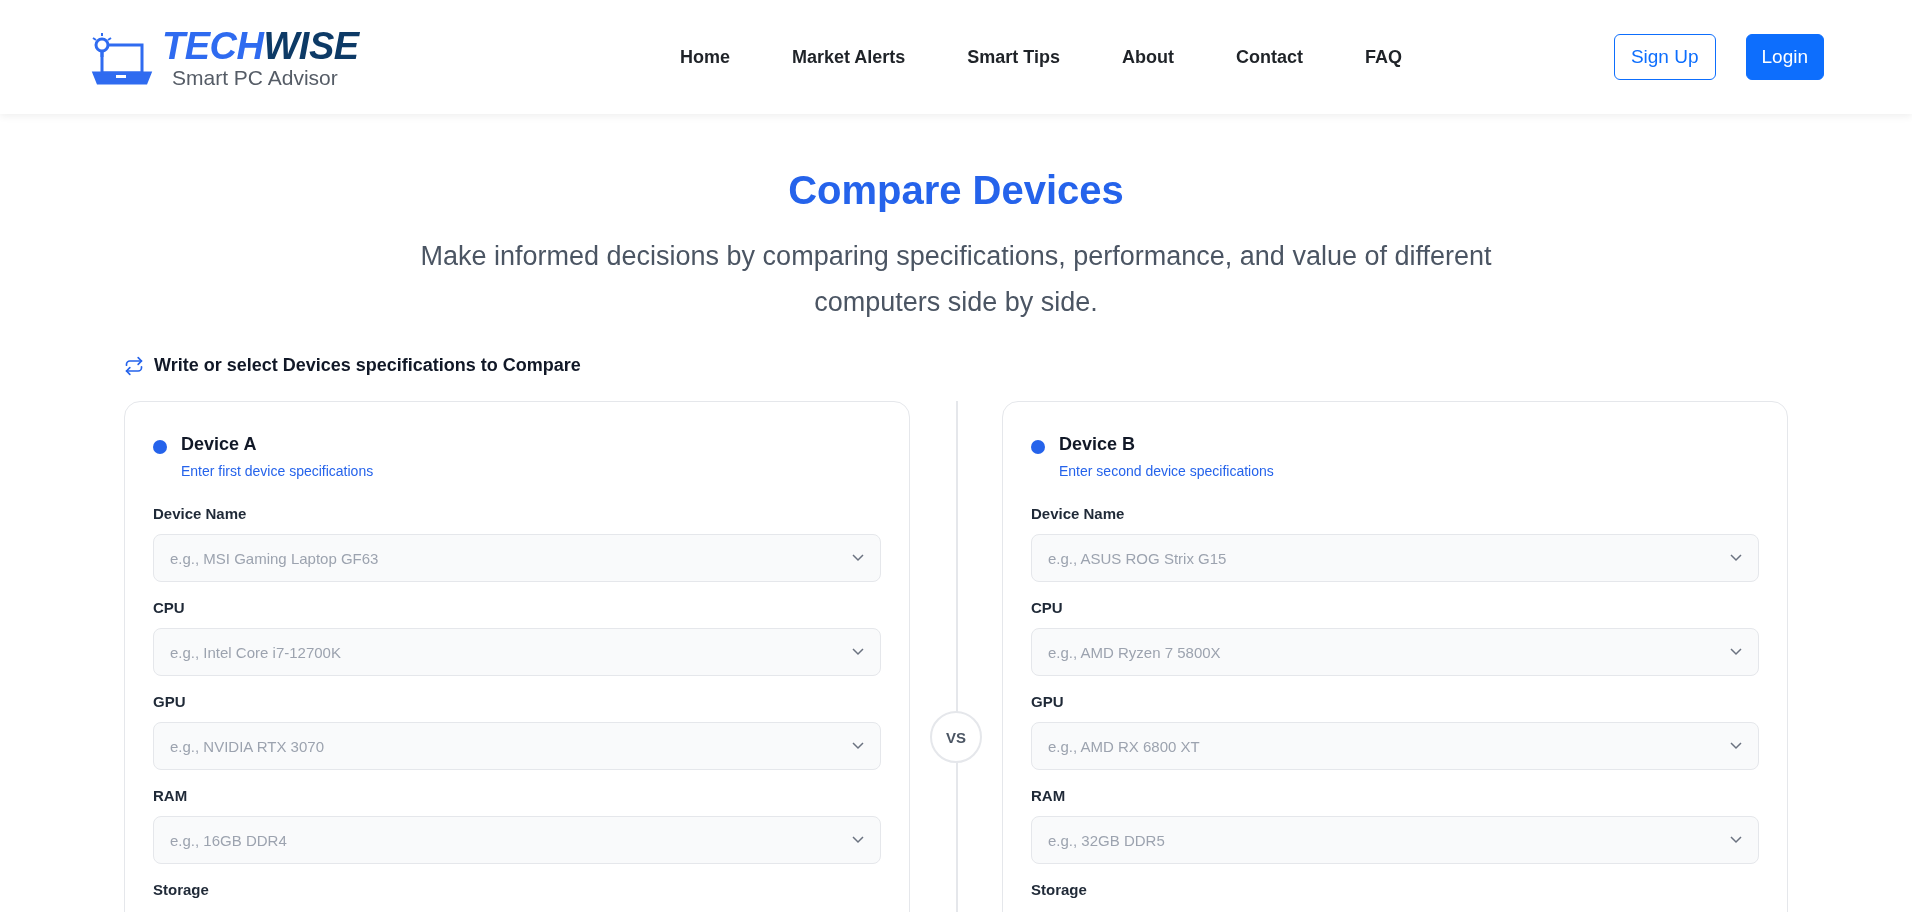 The image size is (1912, 912). What do you see at coordinates (367, 365) in the screenshot?
I see `section-label: Write or select Devices specifications to Compare` at bounding box center [367, 365].